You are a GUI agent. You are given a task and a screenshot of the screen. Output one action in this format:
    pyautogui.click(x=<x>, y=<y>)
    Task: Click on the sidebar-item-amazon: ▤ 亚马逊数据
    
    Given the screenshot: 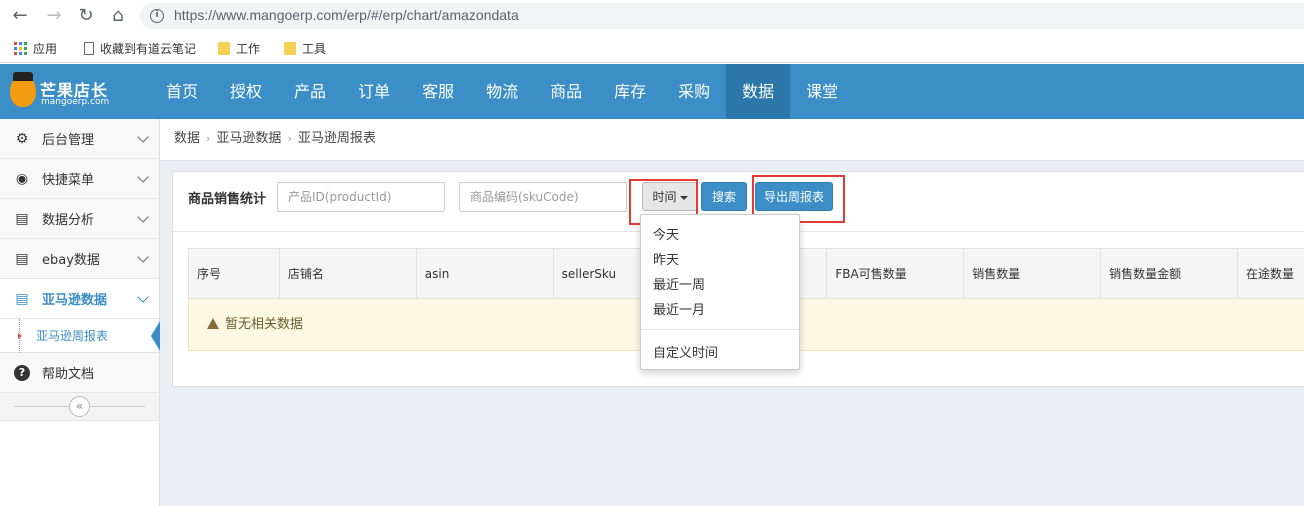 What is the action you would take?
    pyautogui.click(x=79, y=299)
    